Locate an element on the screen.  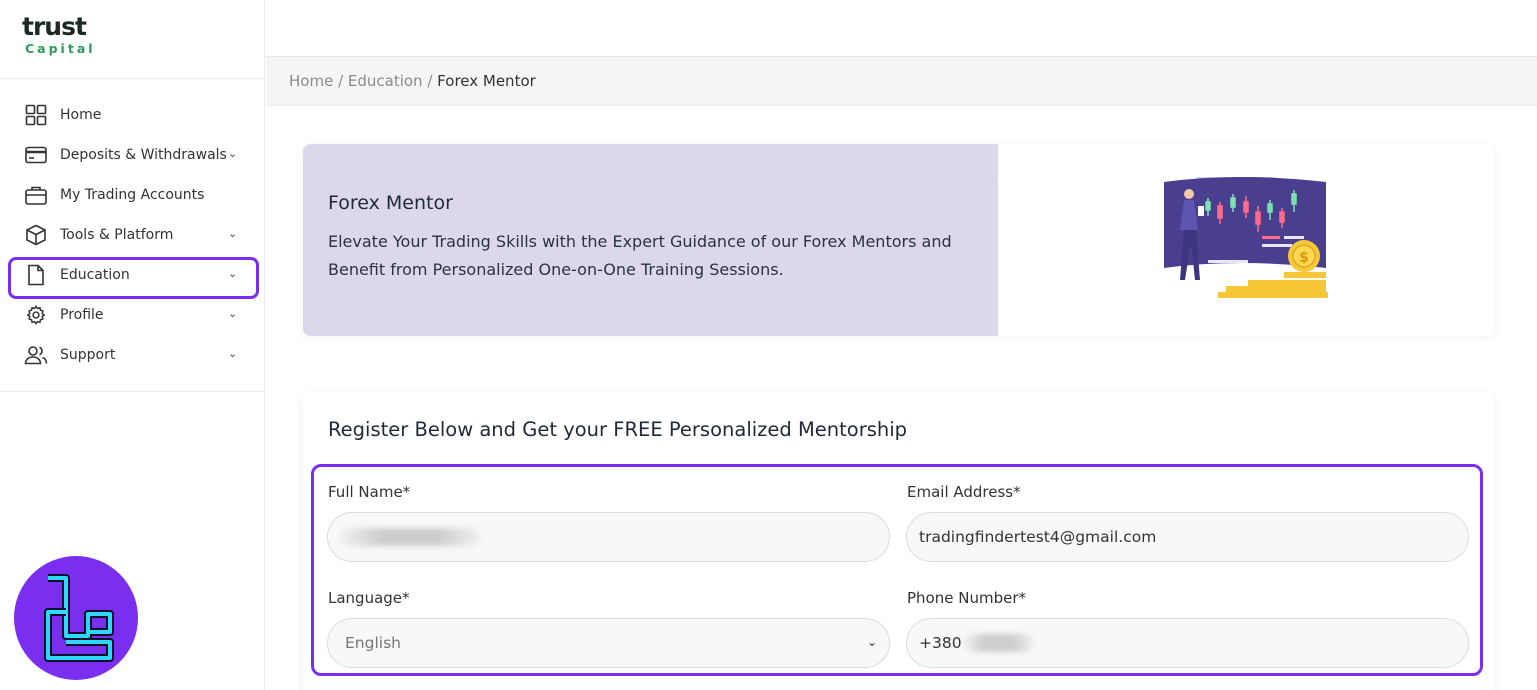
users-icon is located at coordinates (36, 355).